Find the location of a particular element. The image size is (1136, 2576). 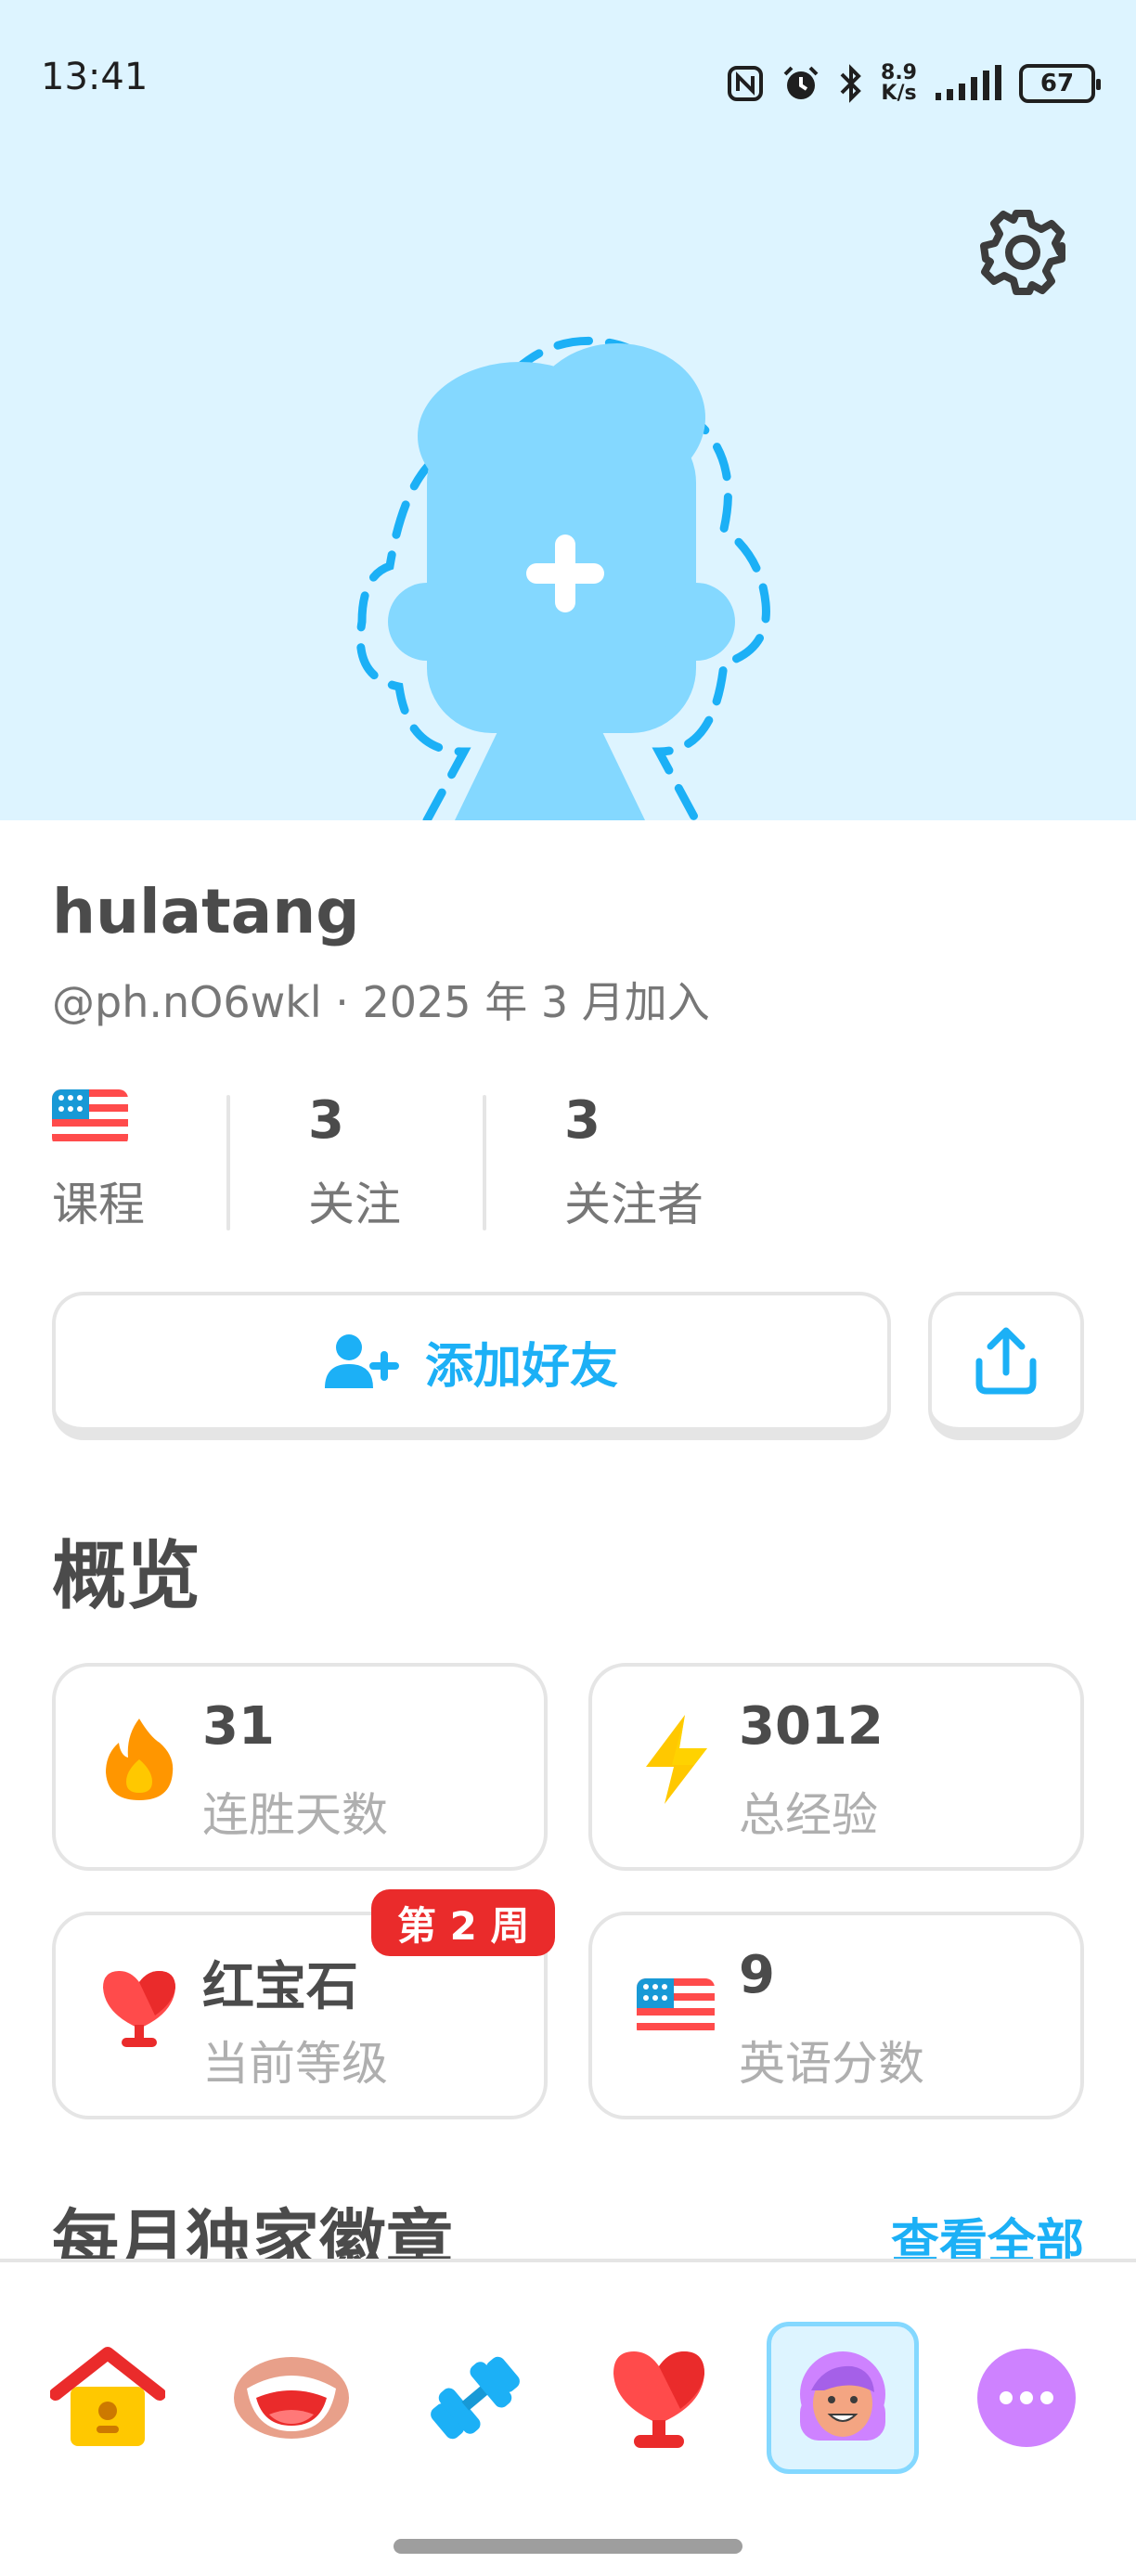

add-friend-label: 添加好友 is located at coordinates (521, 1366).